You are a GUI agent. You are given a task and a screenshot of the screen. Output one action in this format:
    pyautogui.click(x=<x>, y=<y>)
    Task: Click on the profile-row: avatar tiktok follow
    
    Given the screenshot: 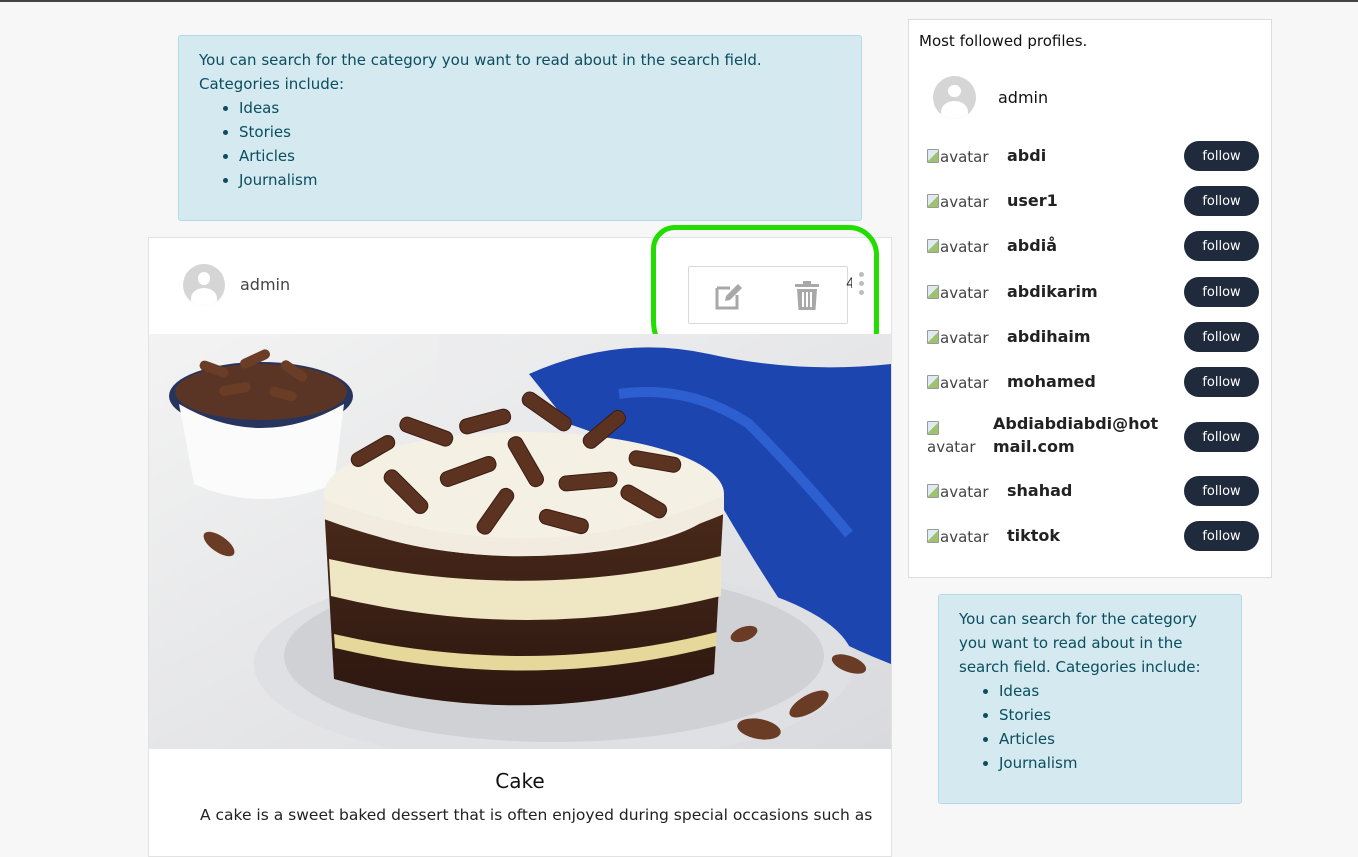 What is the action you would take?
    pyautogui.click(x=1090, y=536)
    